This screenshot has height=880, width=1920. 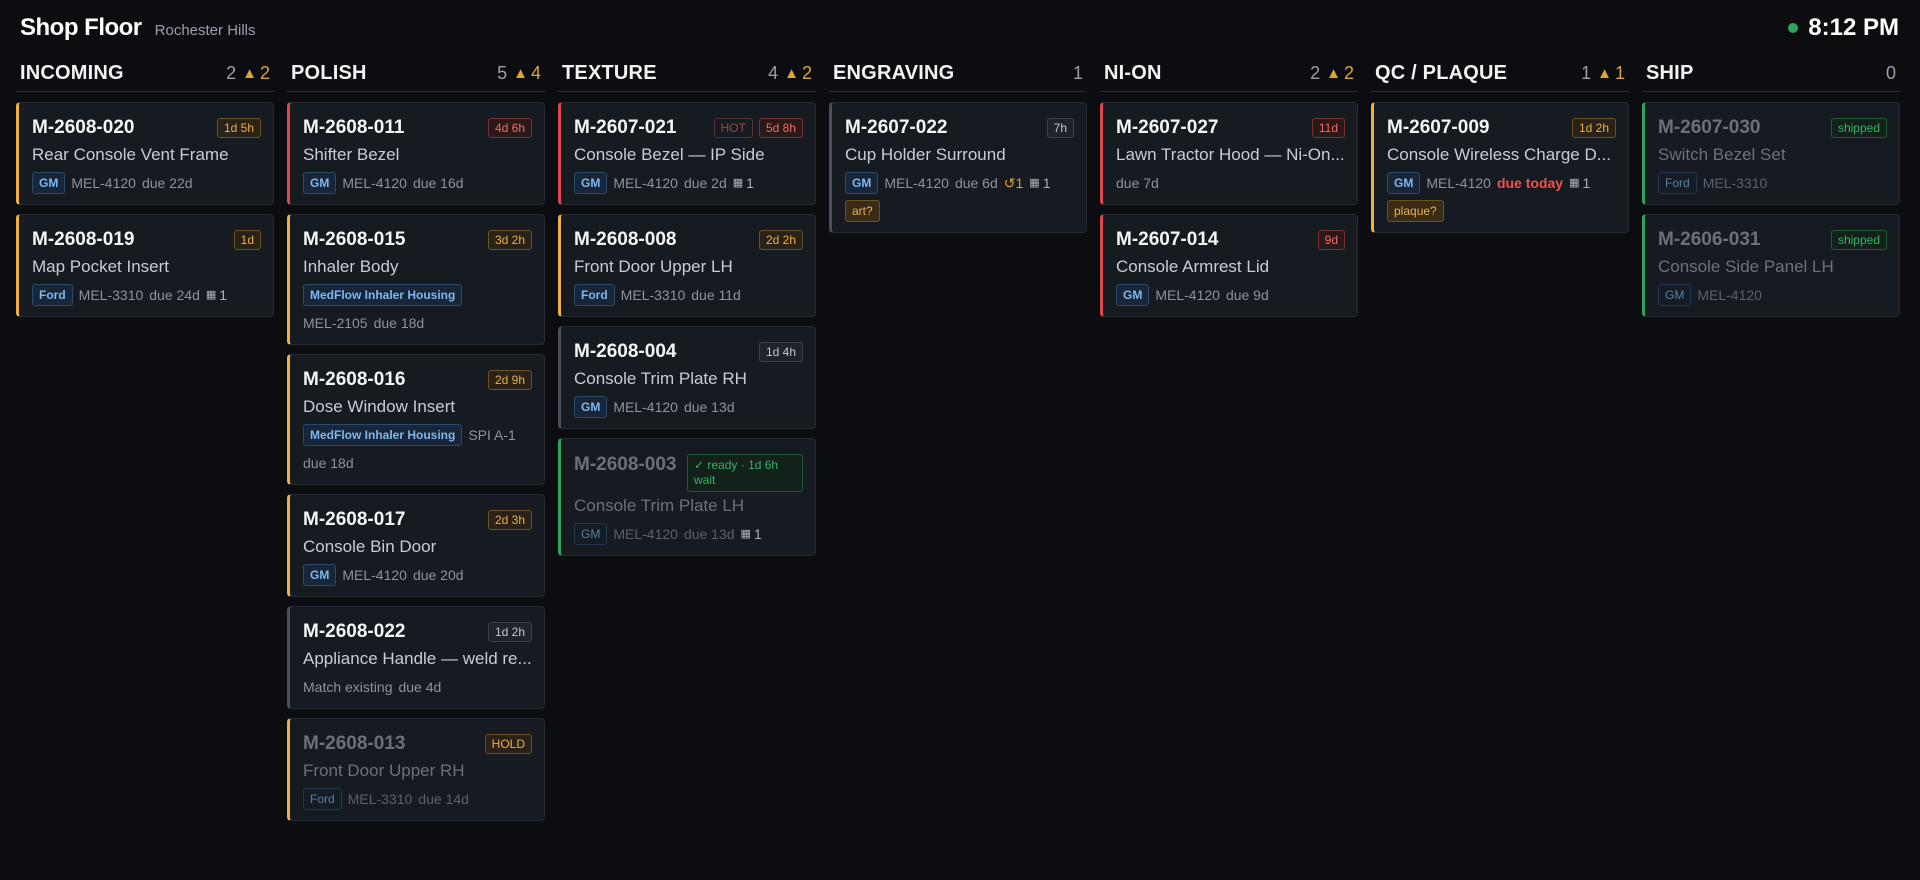 What do you see at coordinates (1415, 211) in the screenshot?
I see `plaque-flag: plaque?` at bounding box center [1415, 211].